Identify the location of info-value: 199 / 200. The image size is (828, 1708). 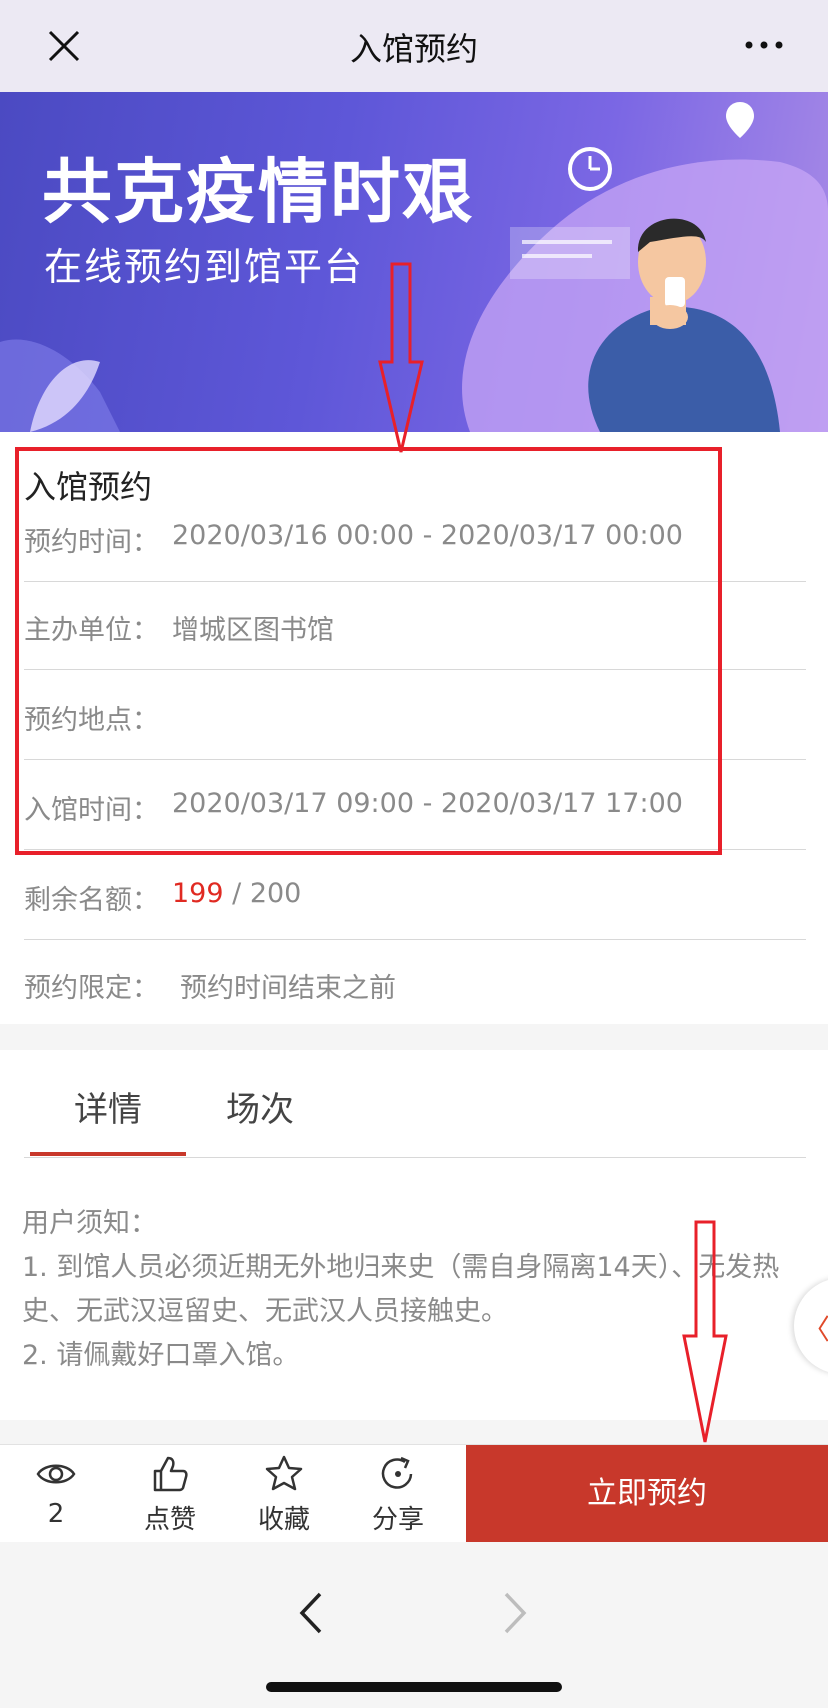
(236, 893).